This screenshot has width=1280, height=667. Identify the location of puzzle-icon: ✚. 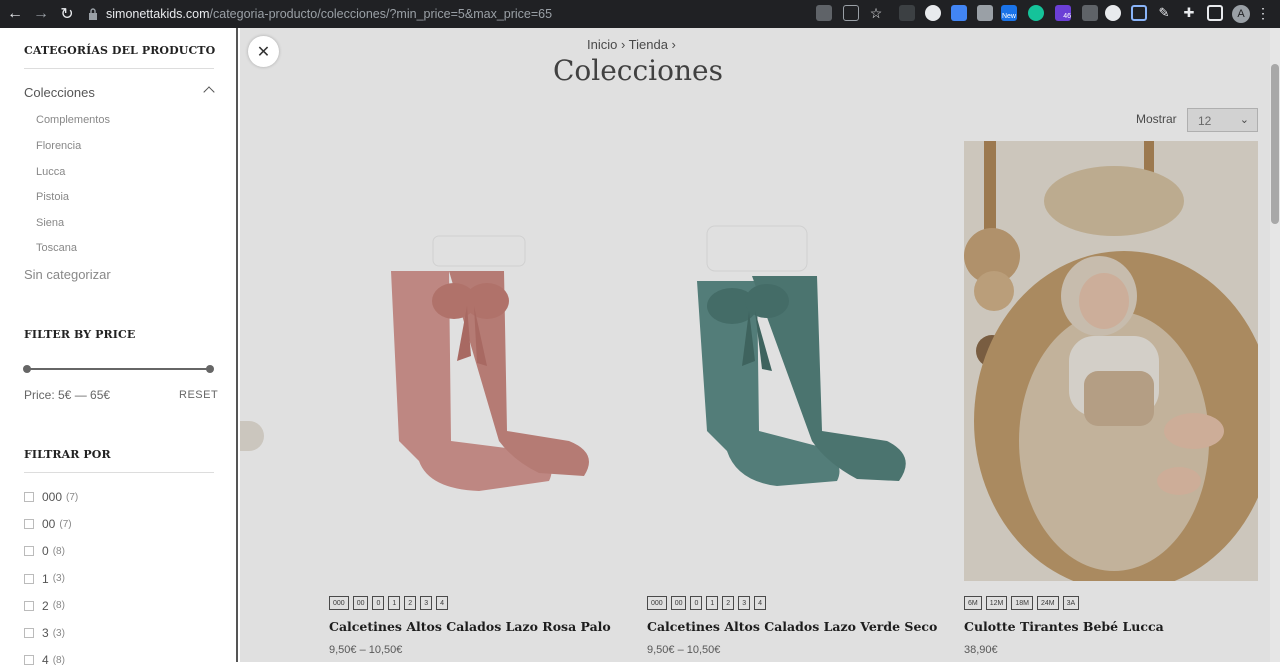
(1189, 13).